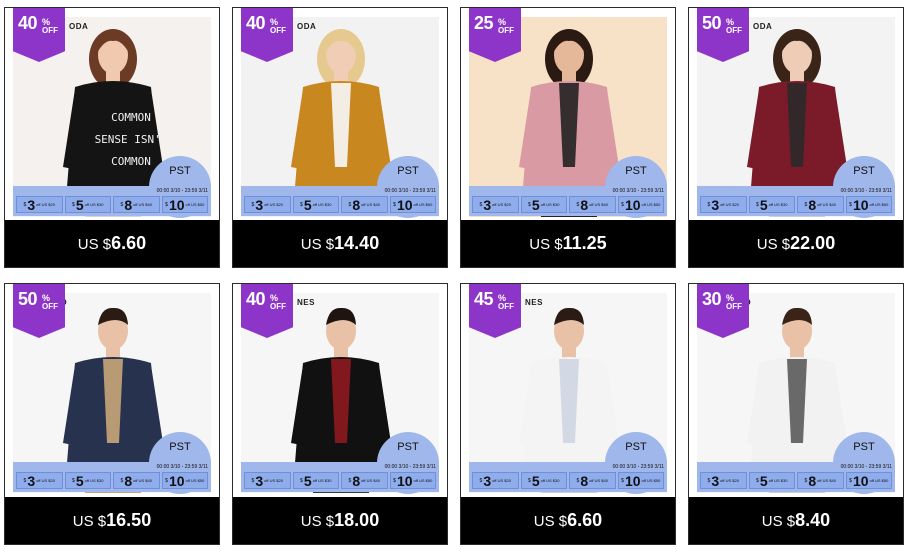 This screenshot has height=552, width=910. What do you see at coordinates (484, 23) in the screenshot?
I see `discount-percent: 25` at bounding box center [484, 23].